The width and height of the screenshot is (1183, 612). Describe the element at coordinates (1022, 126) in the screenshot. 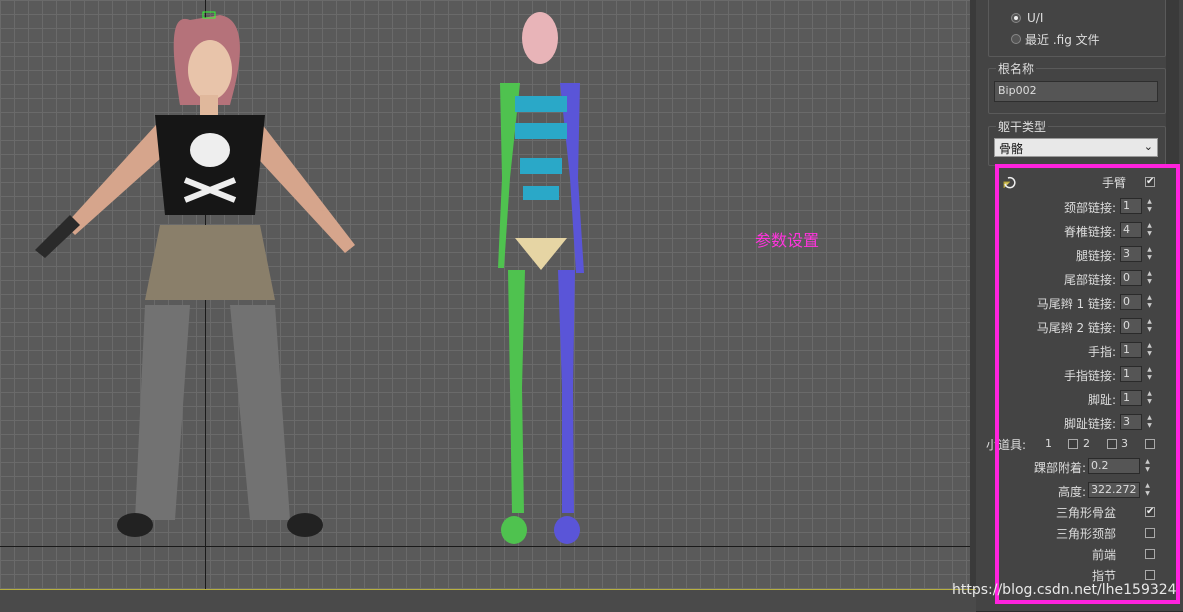

I see `body-type-title: 躯干类型` at that location.